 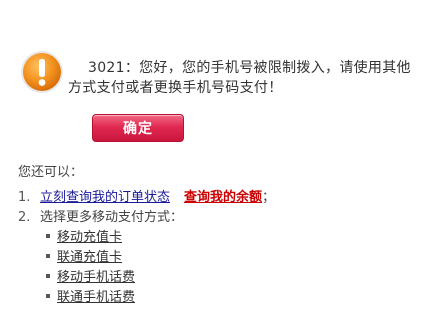 I want to click on exclamation-warning-icon, so click(x=42, y=72).